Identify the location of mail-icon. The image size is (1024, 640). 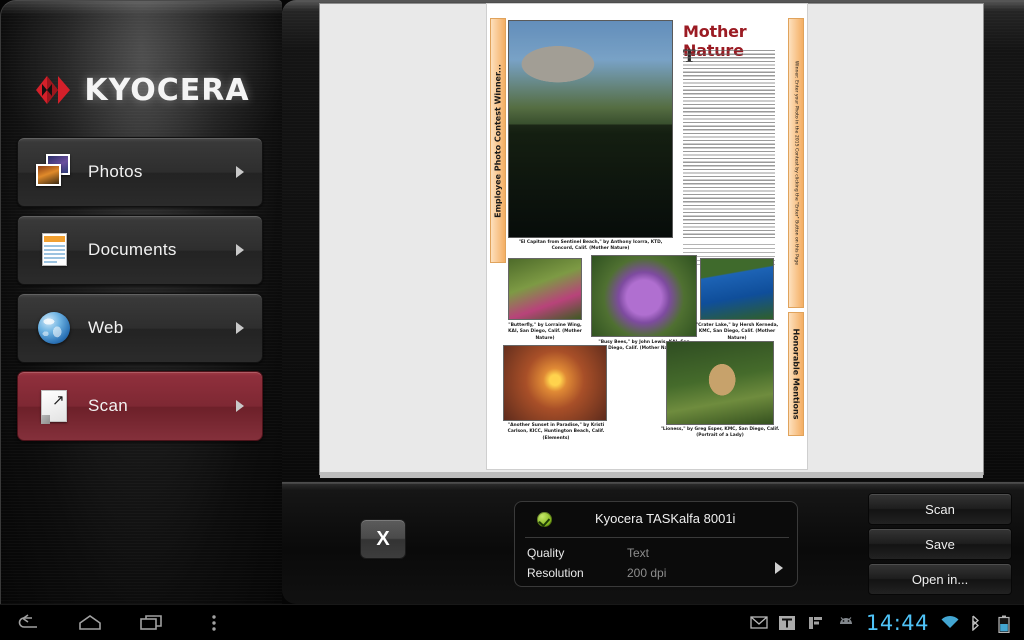
(759, 623).